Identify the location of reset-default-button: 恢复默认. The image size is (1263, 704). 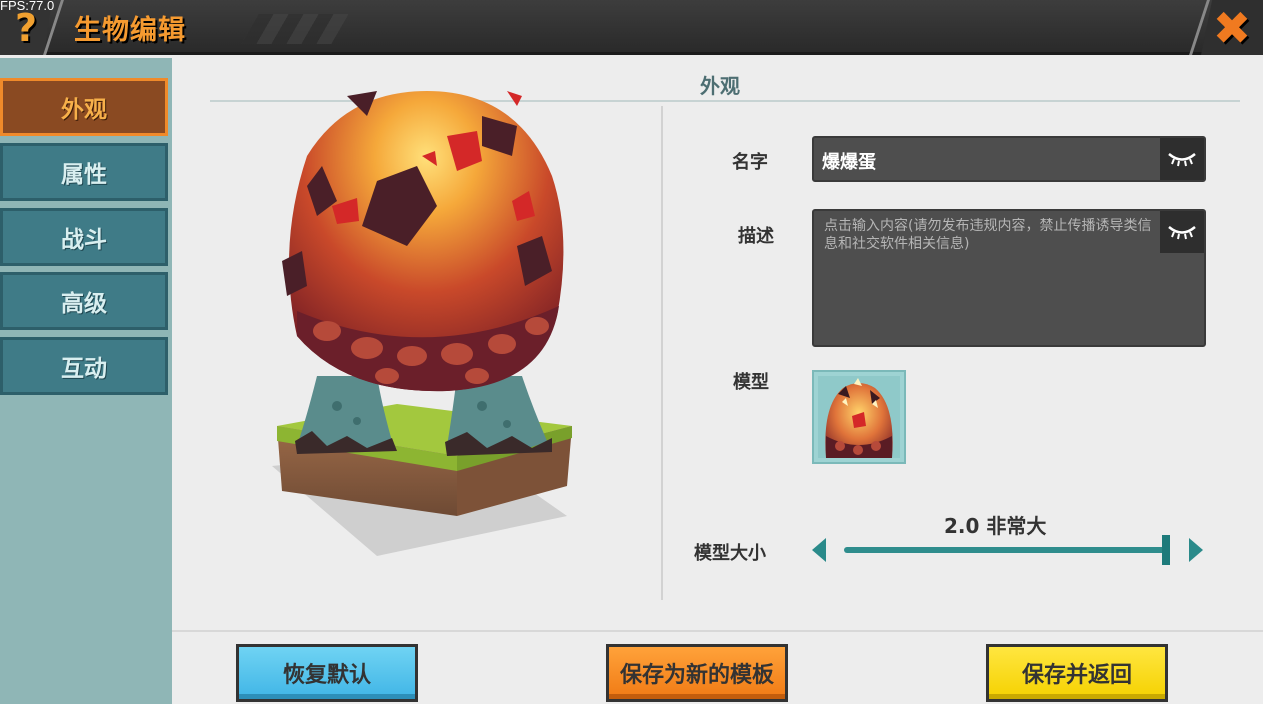
(327, 673).